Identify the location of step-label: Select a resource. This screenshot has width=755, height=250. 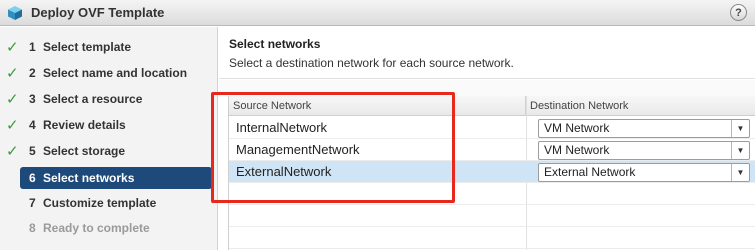
(93, 99).